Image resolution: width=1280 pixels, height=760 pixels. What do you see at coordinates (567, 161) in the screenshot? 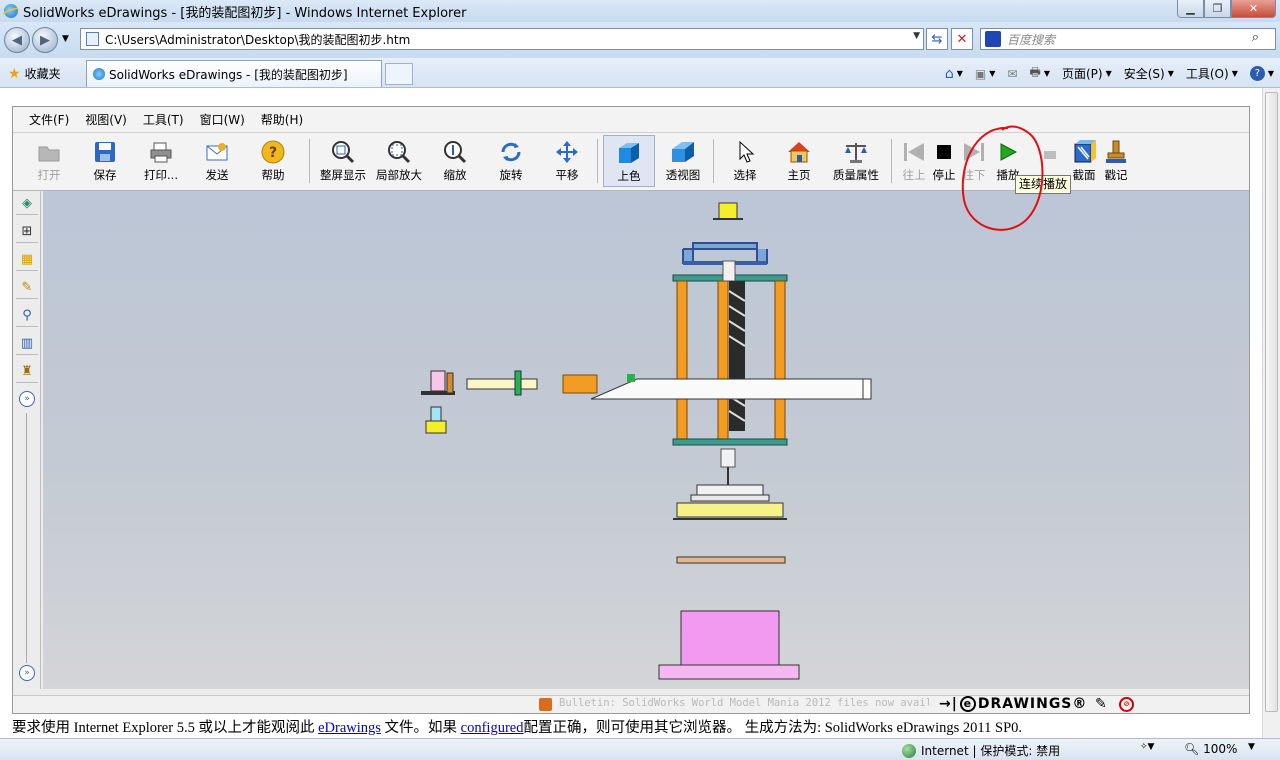
I see `pan-button: 平移` at bounding box center [567, 161].